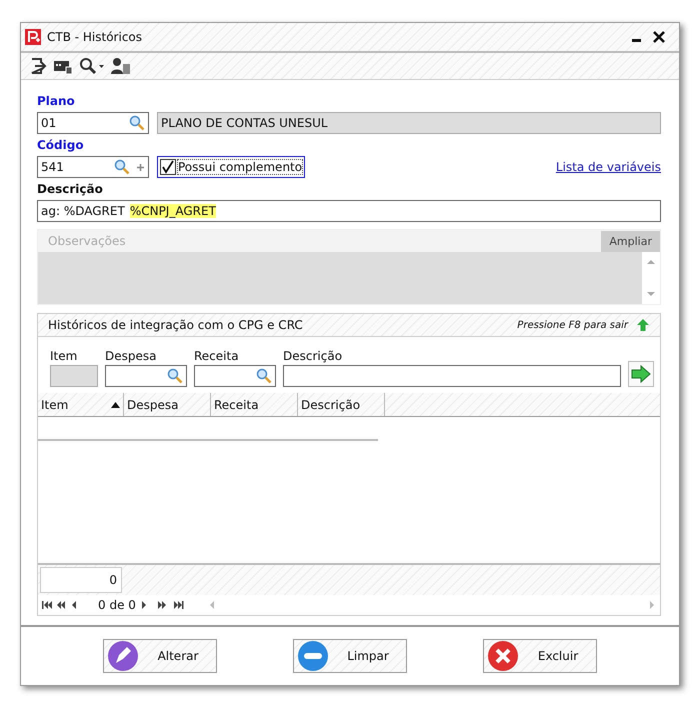 The width and height of the screenshot is (698, 702). I want to click on column-header: Despesa, so click(167, 404).